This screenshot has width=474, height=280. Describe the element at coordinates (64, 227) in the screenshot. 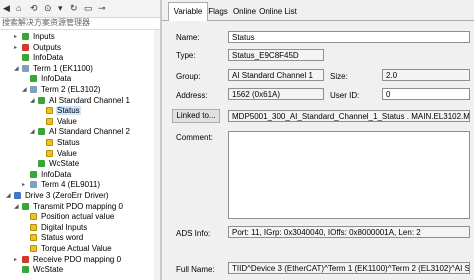

I see `tree-item-label: Digital Inputs` at that location.